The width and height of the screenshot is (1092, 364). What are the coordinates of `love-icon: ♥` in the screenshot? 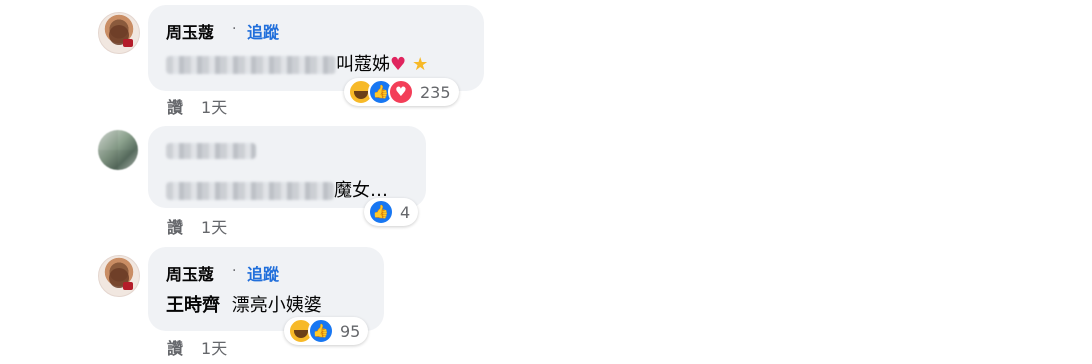 It's located at (401, 92).